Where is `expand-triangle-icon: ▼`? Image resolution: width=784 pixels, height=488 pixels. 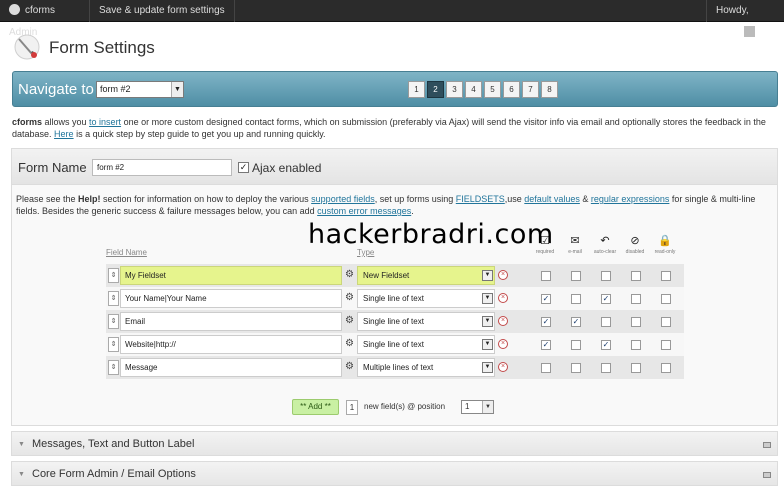 expand-triangle-icon: ▼ is located at coordinates (21, 474).